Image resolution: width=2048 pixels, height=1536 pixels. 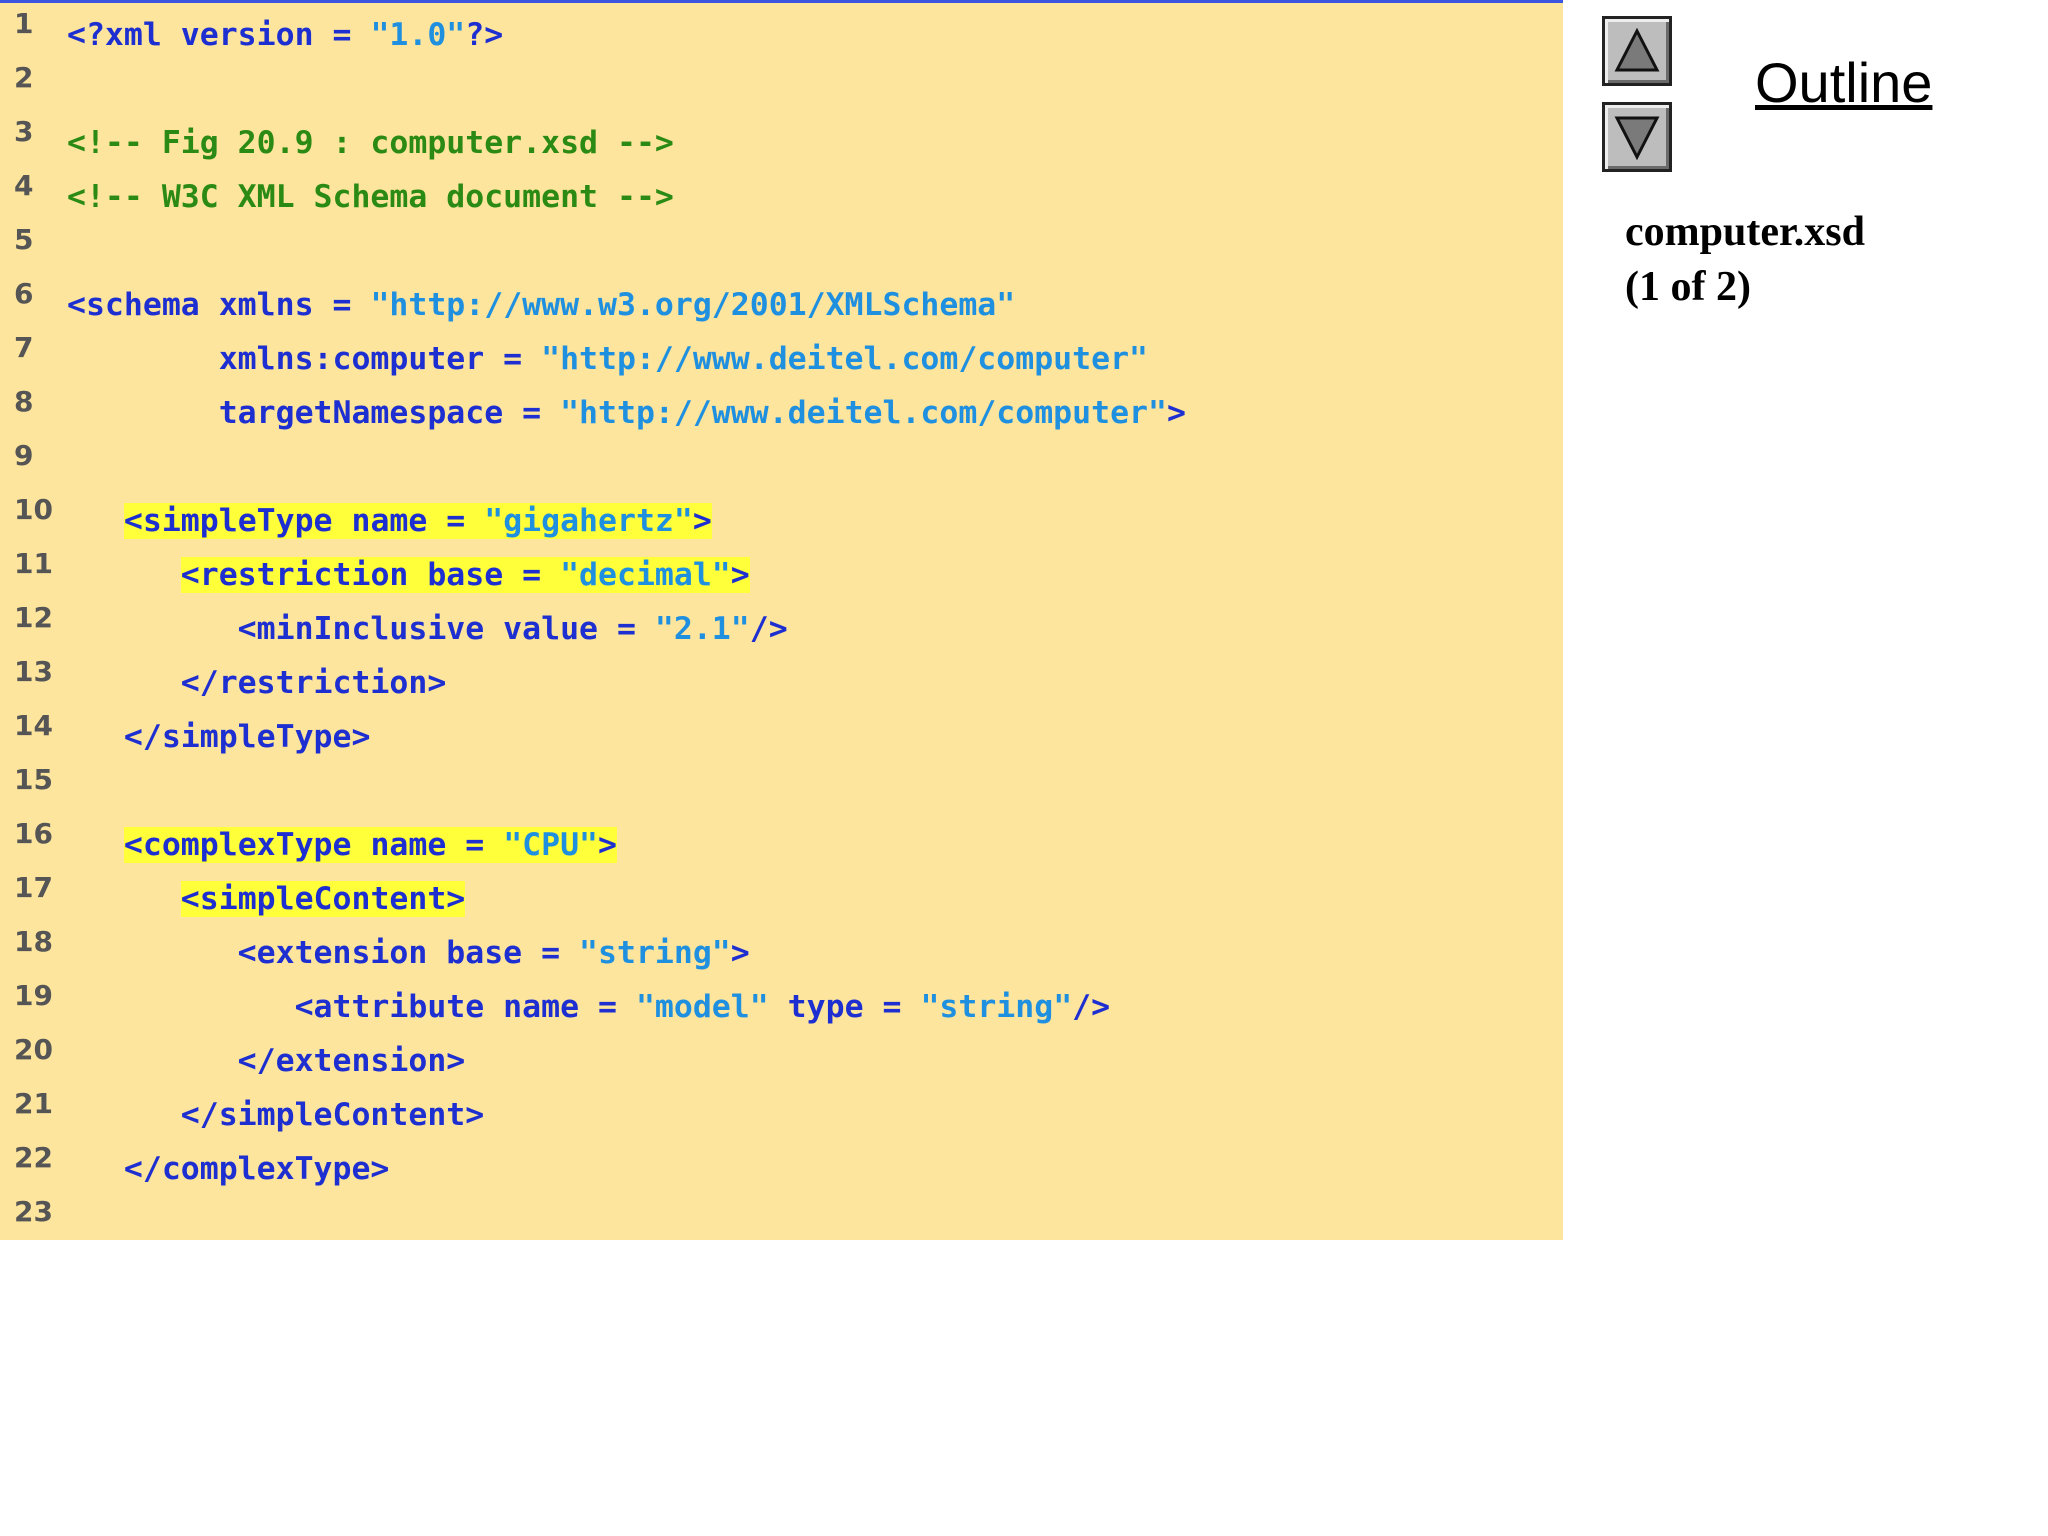 I want to click on code-text: </complexType>, so click(x=228, y=1169).